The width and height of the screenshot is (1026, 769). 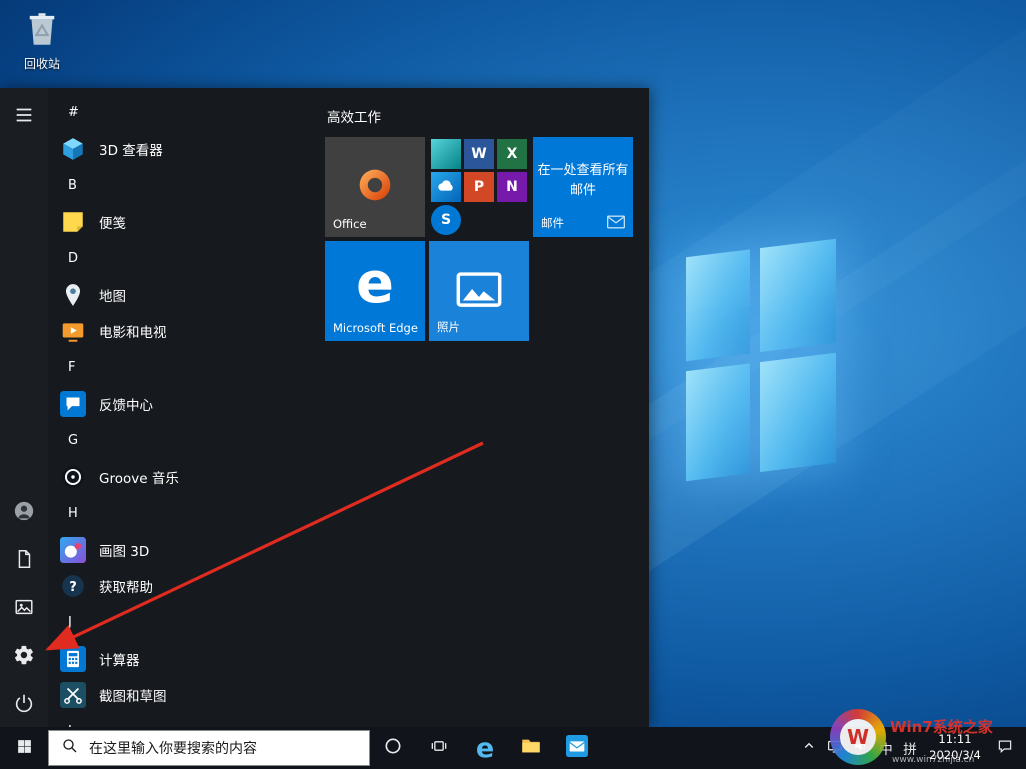 I want to click on 3d-viewer-icon, so click(x=73, y=149).